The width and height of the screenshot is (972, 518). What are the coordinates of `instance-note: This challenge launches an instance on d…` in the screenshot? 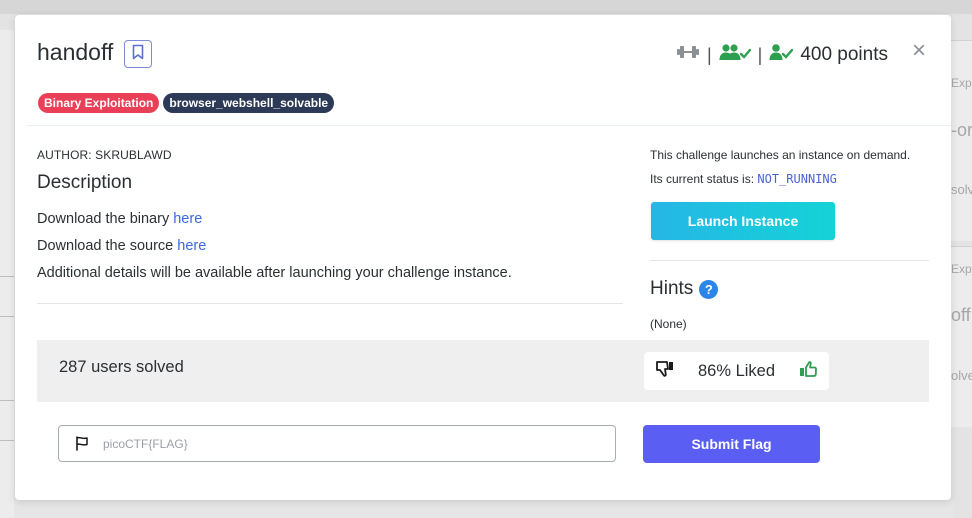 It's located at (780, 155).